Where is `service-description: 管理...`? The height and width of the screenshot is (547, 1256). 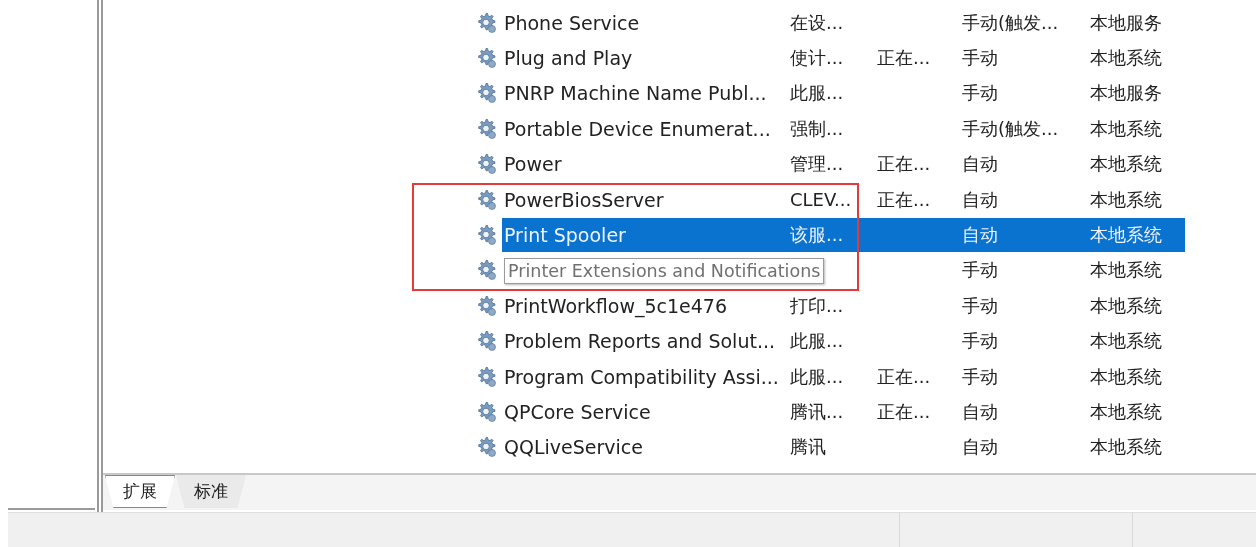 service-description: 管理... is located at coordinates (817, 164).